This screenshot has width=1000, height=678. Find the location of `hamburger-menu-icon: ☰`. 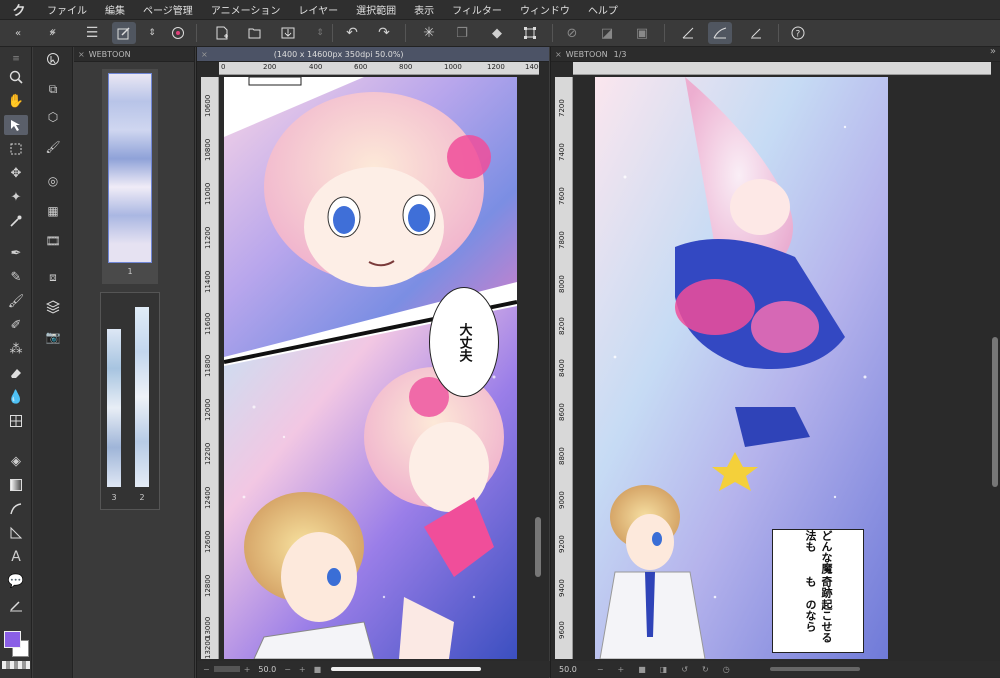

hamburger-menu-icon: ☰ is located at coordinates (92, 33).